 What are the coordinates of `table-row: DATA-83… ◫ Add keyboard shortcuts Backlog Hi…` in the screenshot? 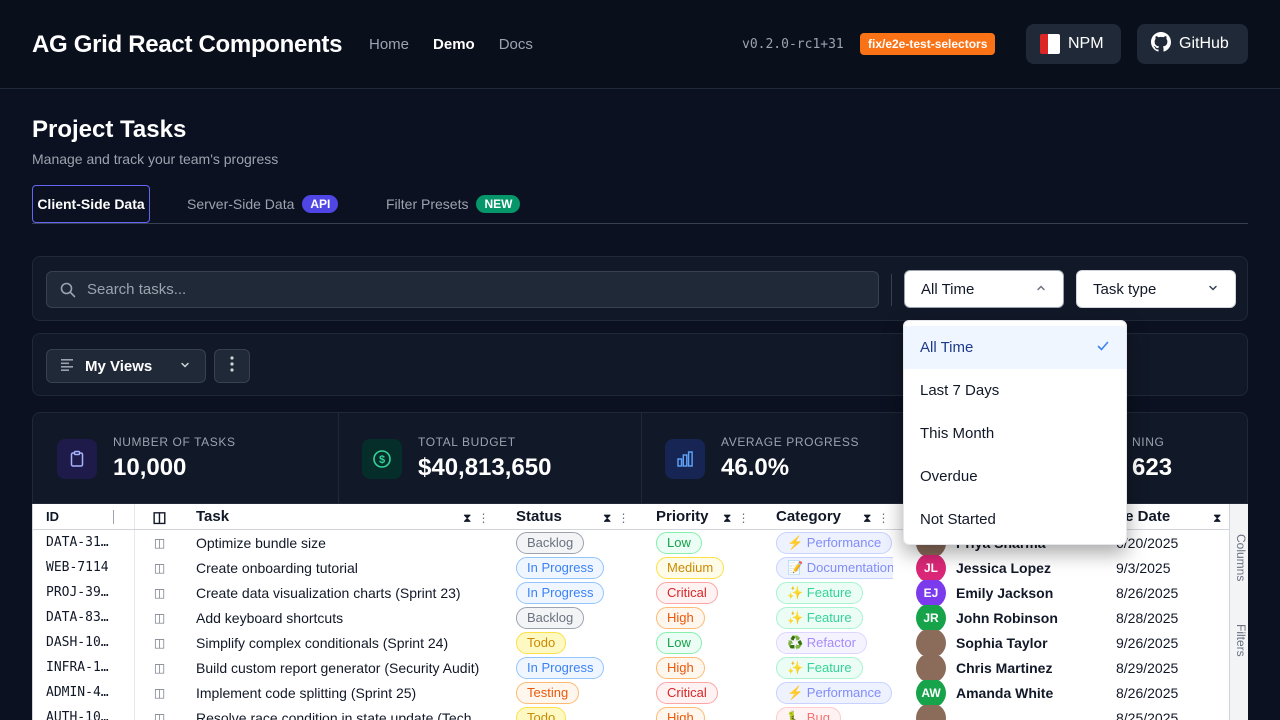 It's located at (631, 617).